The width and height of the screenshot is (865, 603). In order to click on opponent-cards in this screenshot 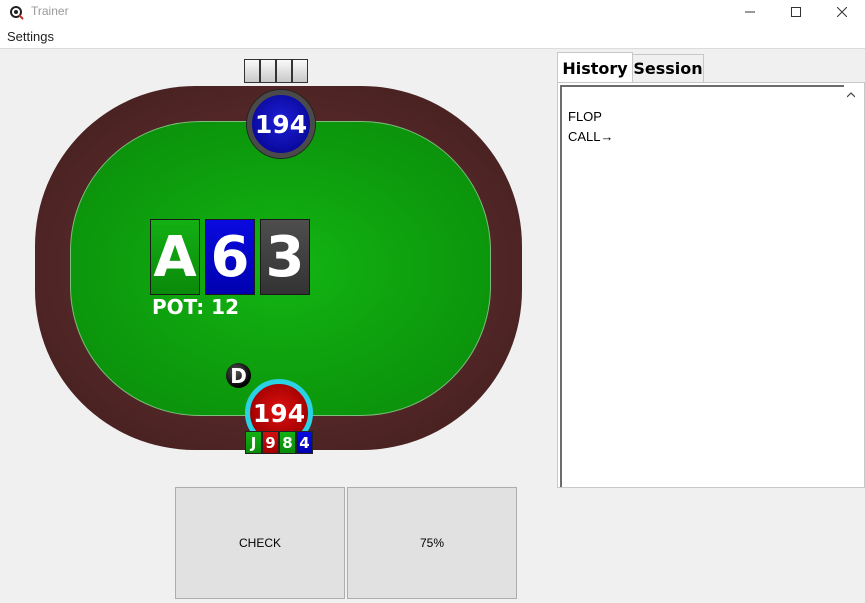, I will do `click(276, 71)`.